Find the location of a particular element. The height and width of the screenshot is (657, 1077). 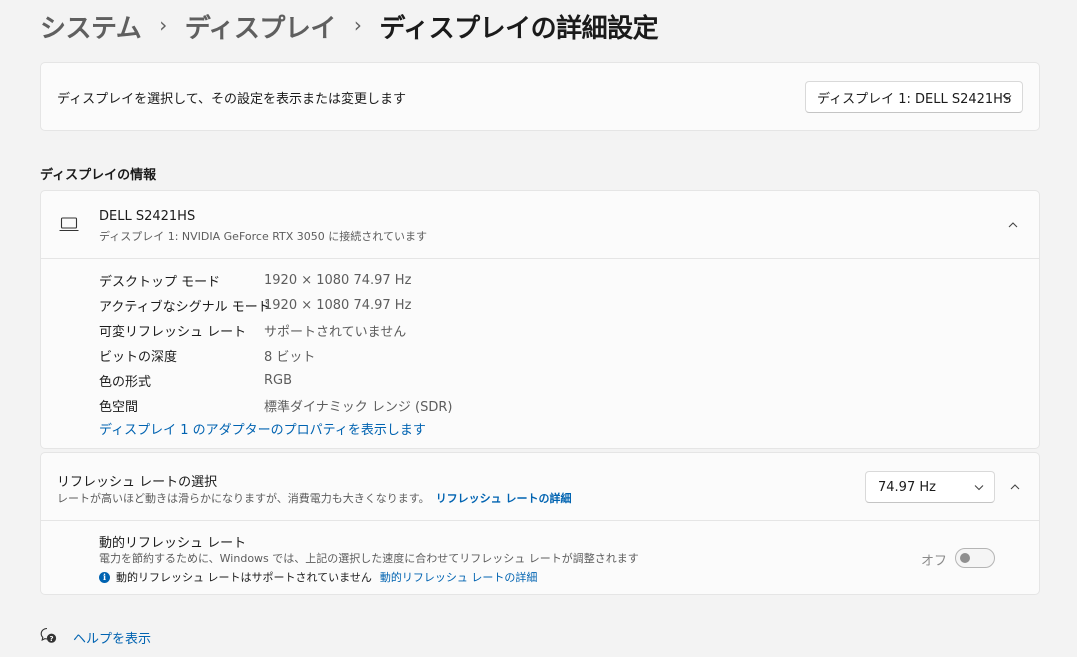

property-key: 色の形式 is located at coordinates (125, 382).